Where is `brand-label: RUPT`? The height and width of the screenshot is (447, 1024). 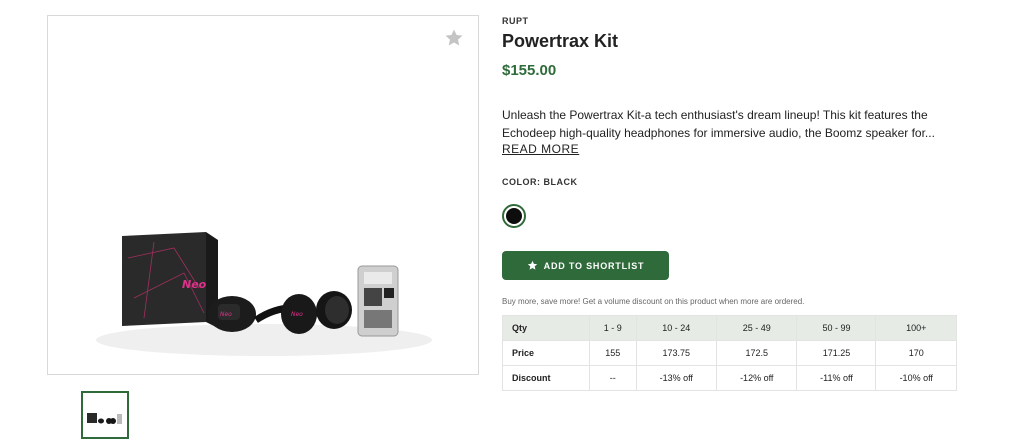 brand-label: RUPT is located at coordinates (515, 21).